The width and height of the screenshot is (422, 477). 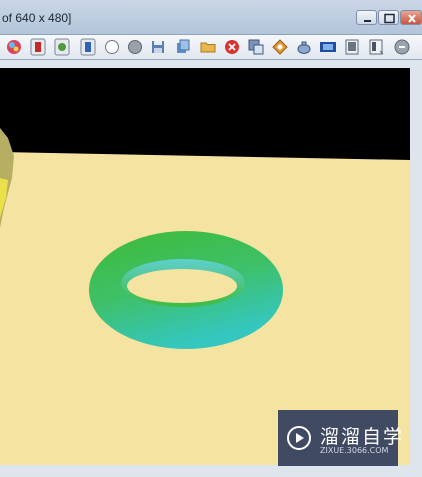 I want to click on teapot-icon, so click(x=304, y=47).